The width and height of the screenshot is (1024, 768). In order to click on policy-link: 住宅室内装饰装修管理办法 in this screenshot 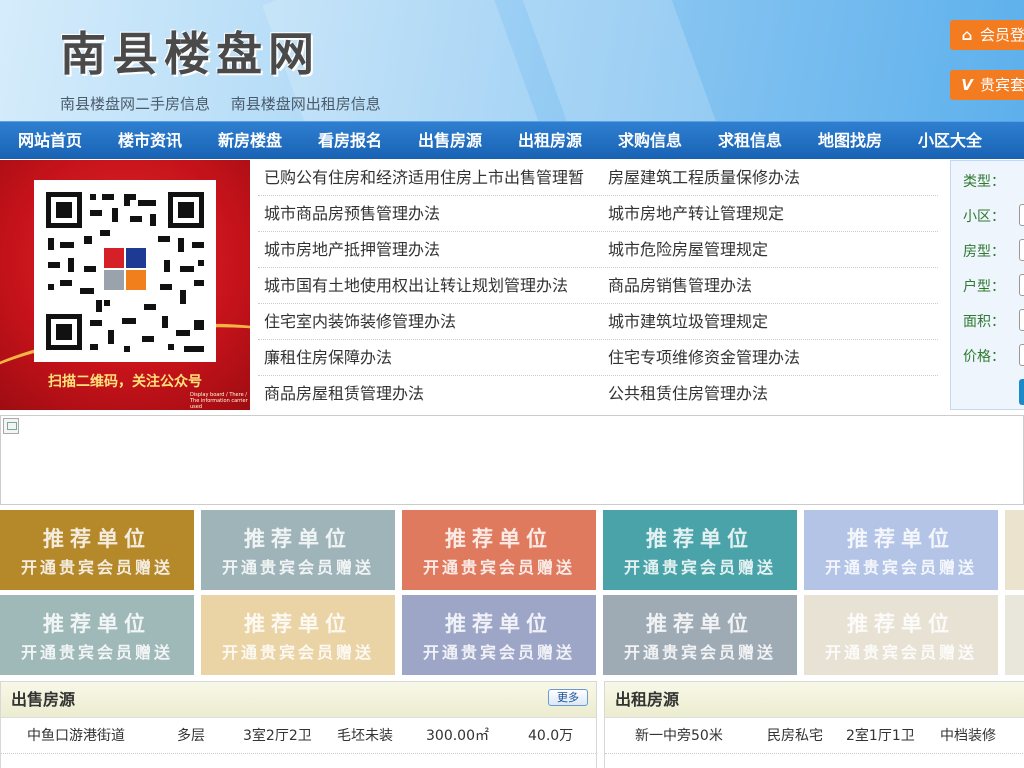, I will do `click(434, 322)`.